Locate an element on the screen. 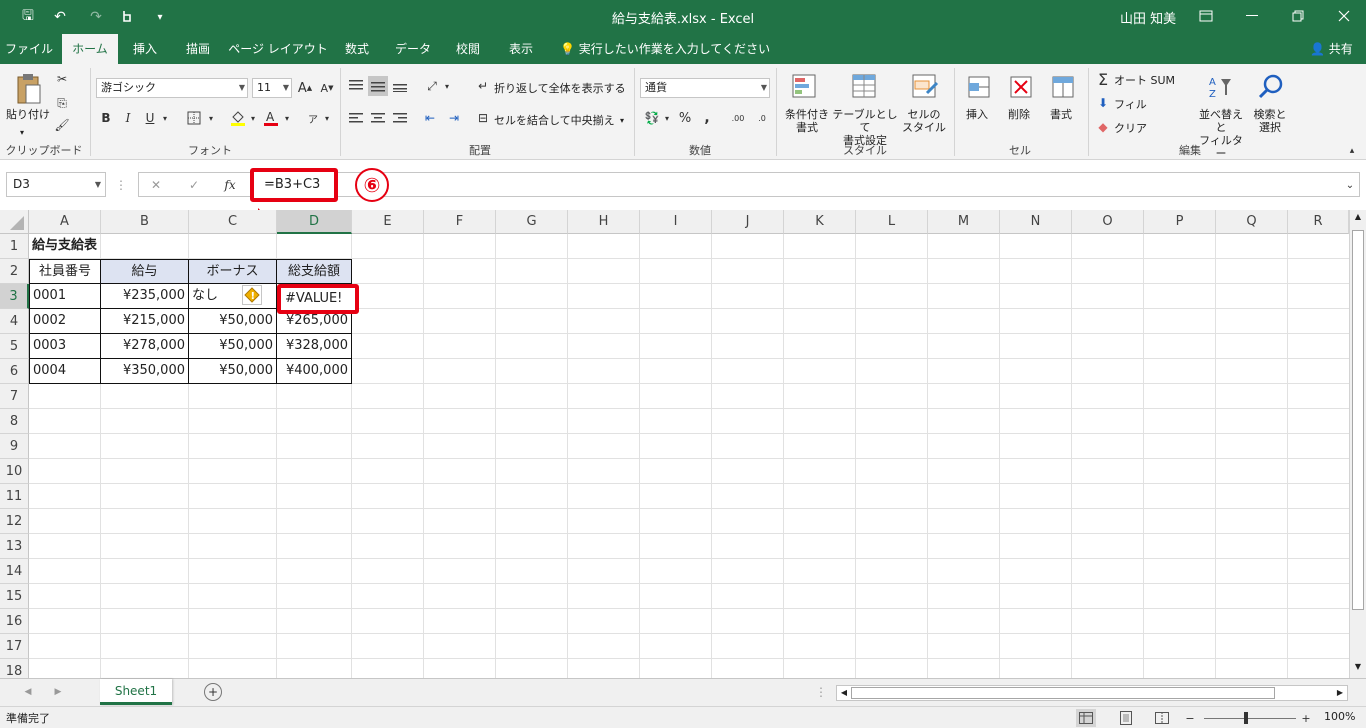  column-header-b: B is located at coordinates (145, 222).